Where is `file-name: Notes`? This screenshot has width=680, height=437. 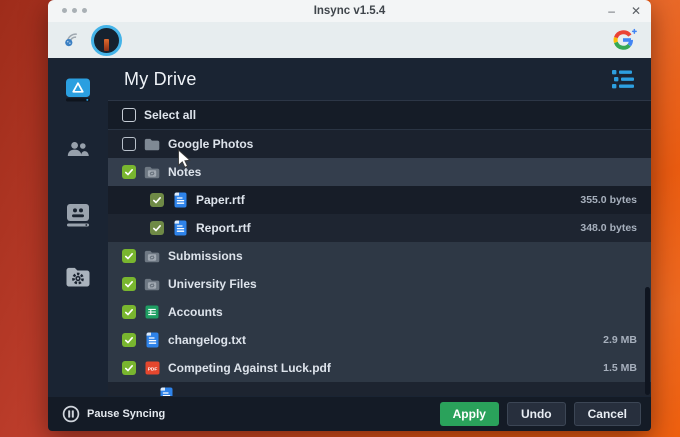 file-name: Notes is located at coordinates (185, 172).